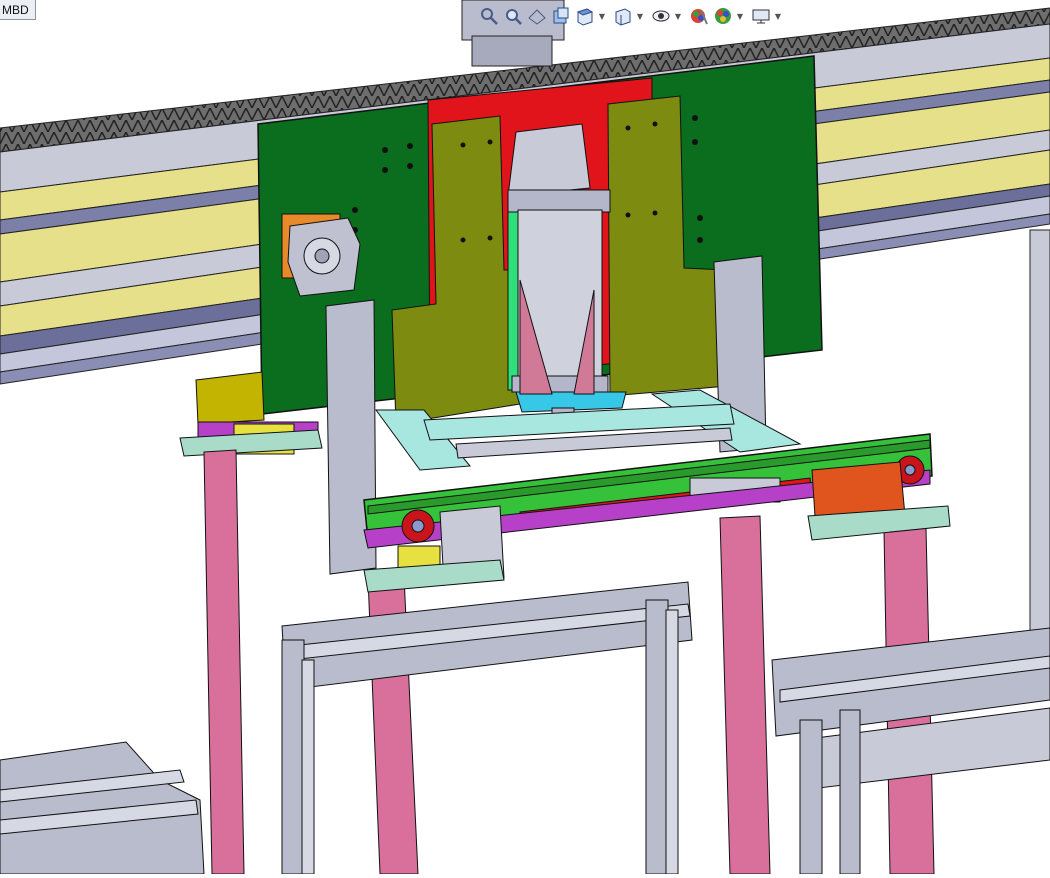  I want to click on previous-view-button, so click(537, 16).